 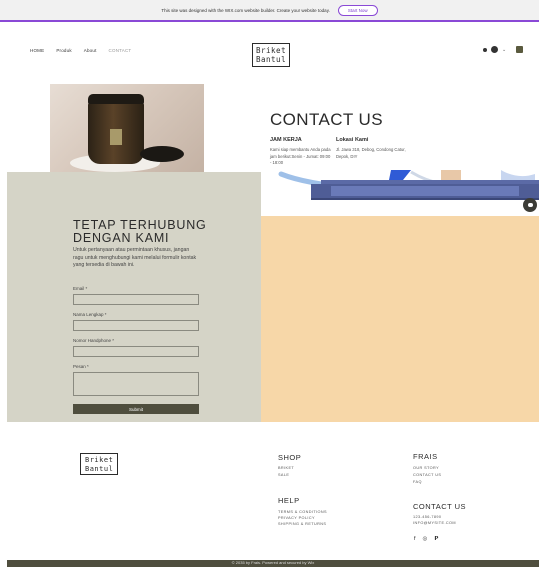 I want to click on footer-social: f ◎ 𝗣, so click(x=426, y=539).